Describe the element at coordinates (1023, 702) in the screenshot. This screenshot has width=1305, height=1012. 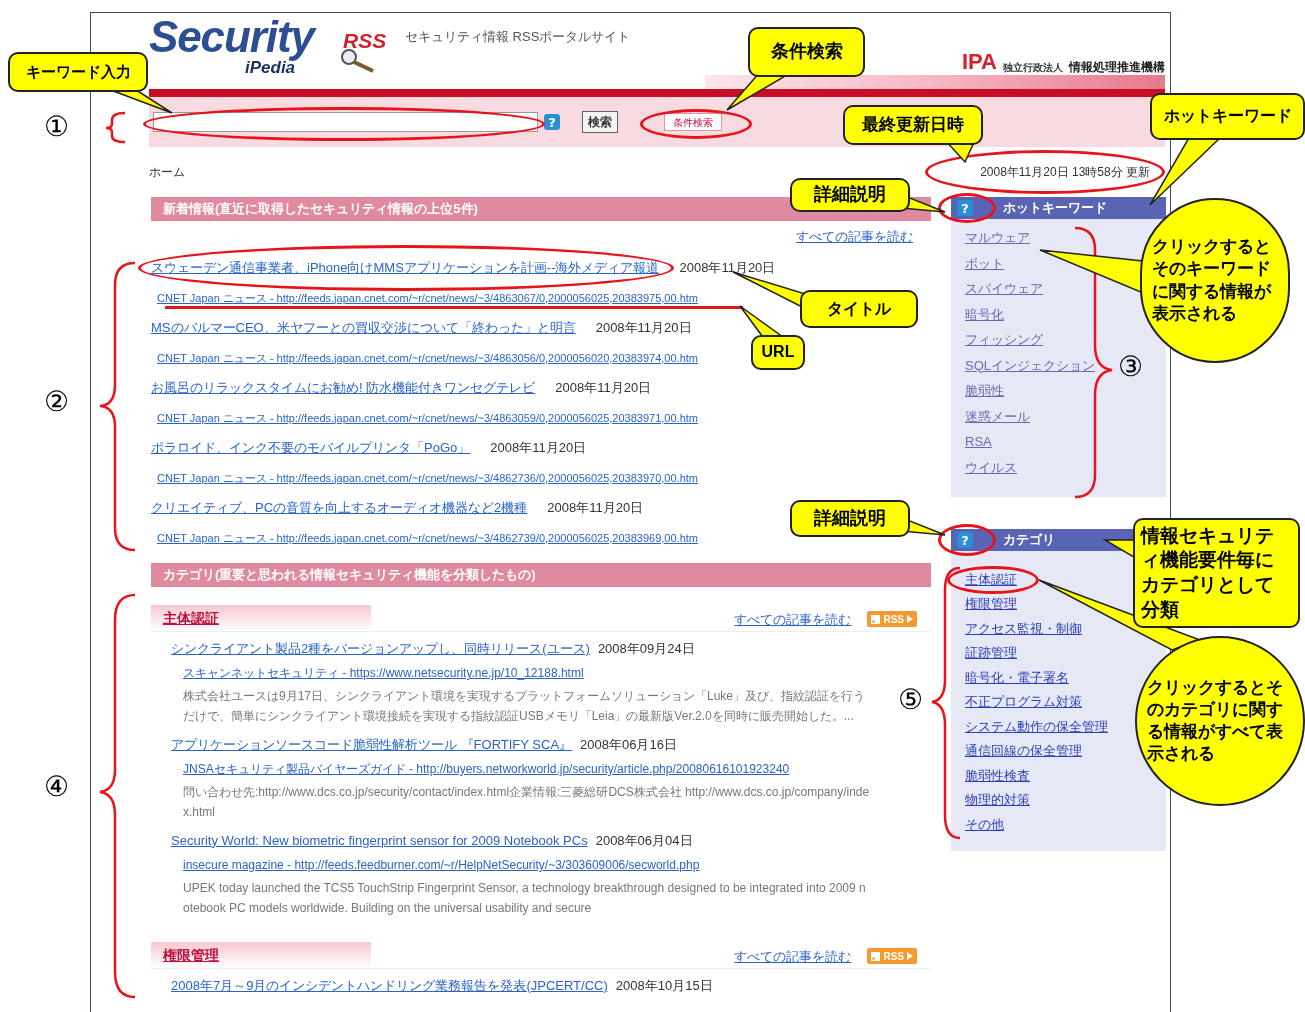
I see `category-link: 不正プログラム対策` at that location.